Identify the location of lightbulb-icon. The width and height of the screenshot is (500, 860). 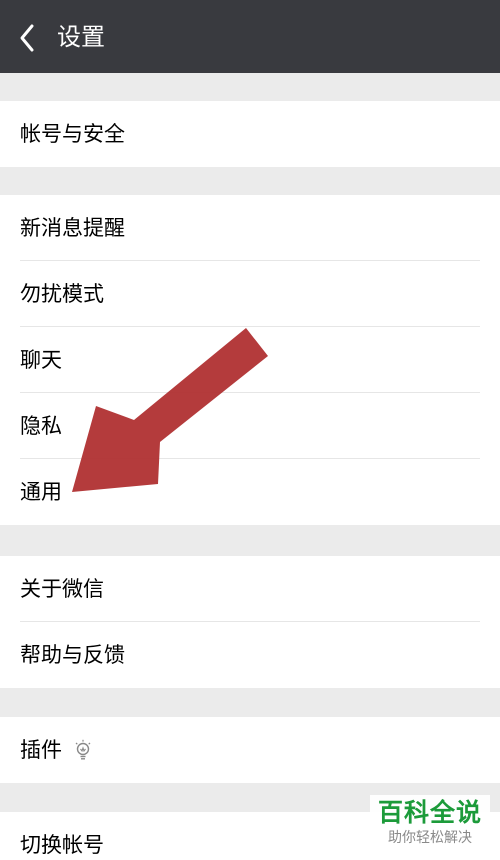
(83, 749).